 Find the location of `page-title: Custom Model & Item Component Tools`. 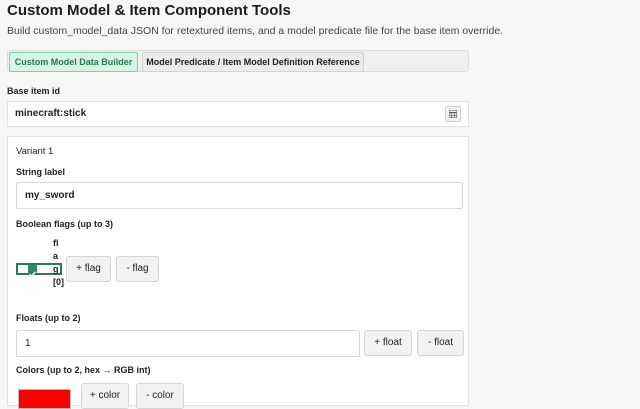

page-title: Custom Model & Item Component Tools is located at coordinates (149, 10).